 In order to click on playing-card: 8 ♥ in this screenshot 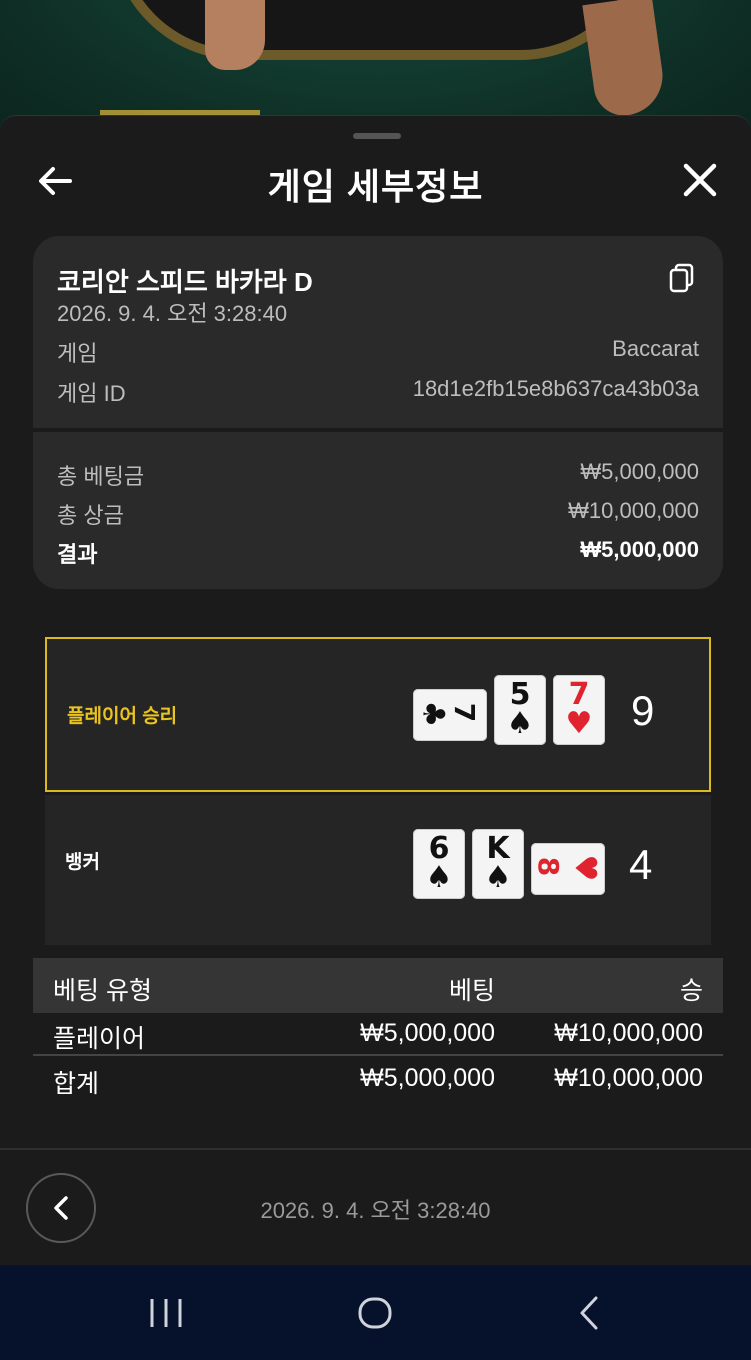, I will do `click(568, 869)`.